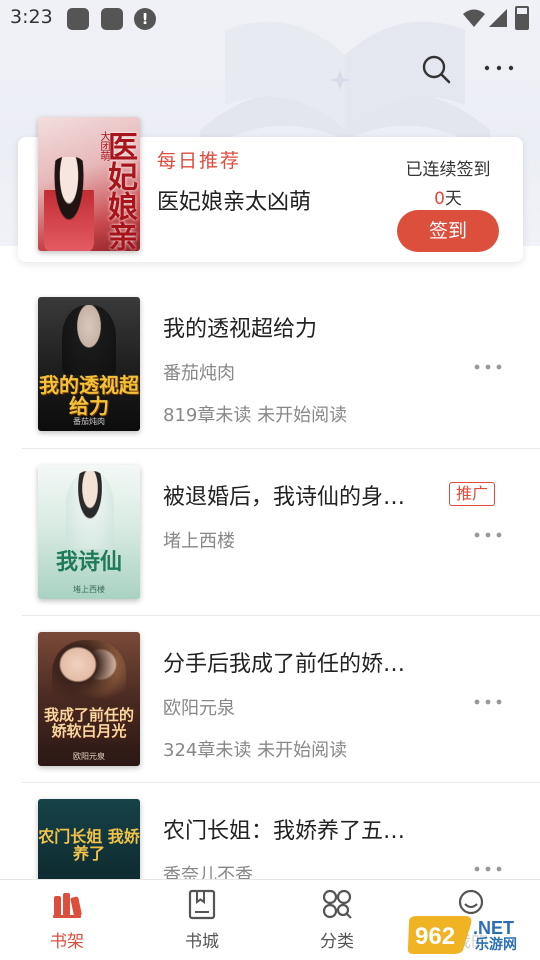  What do you see at coordinates (522, 18) in the screenshot?
I see `battery-icon` at bounding box center [522, 18].